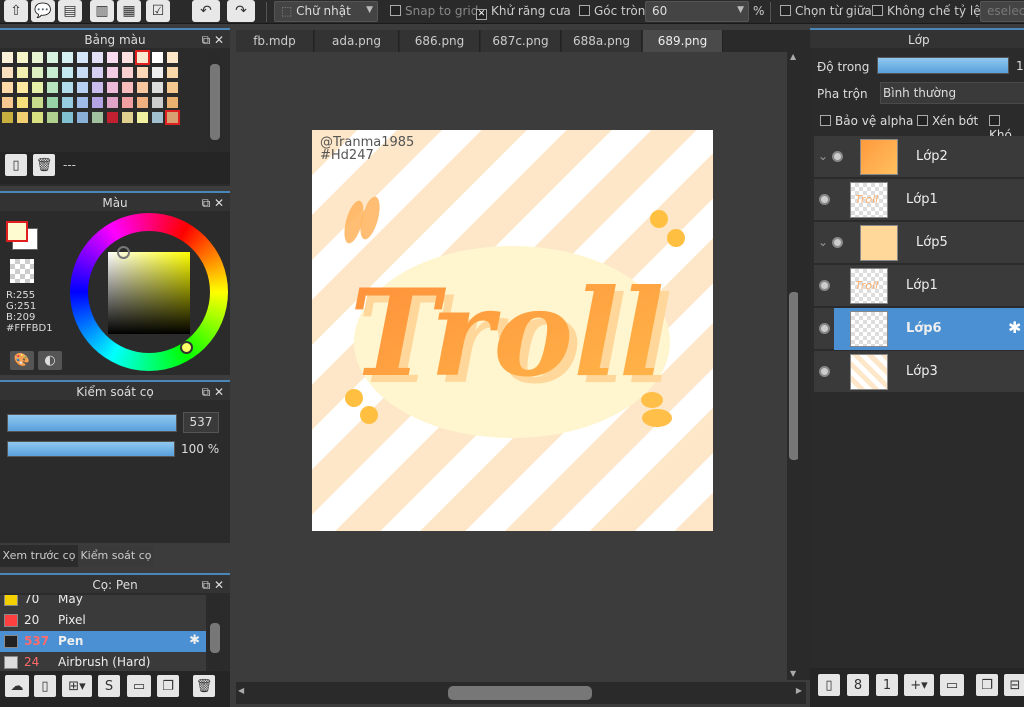 This screenshot has height=707, width=1024. Describe the element at coordinates (201, 422) in the screenshot. I see `brush-size-value: 537` at that location.